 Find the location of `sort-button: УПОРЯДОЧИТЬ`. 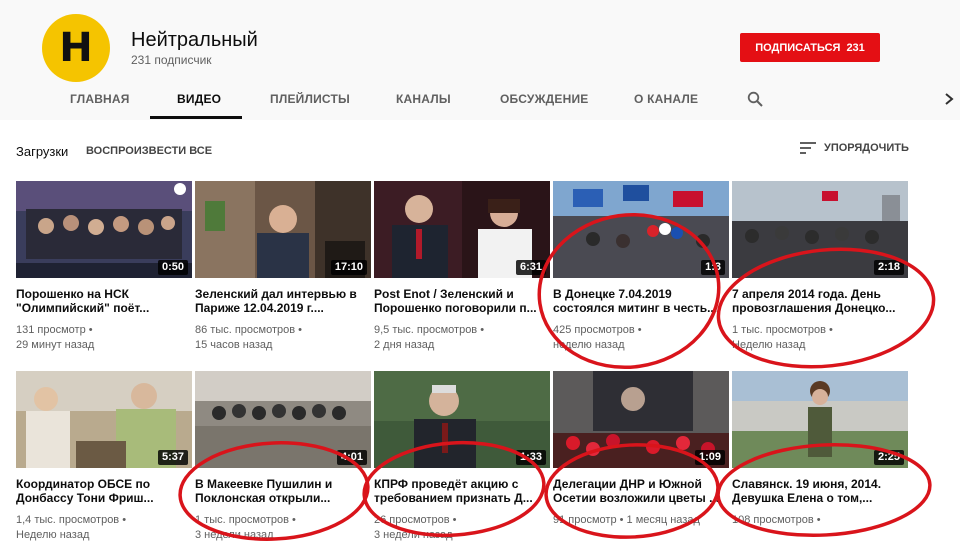

sort-button: УПОРЯДОЧИТЬ is located at coordinates (854, 148).